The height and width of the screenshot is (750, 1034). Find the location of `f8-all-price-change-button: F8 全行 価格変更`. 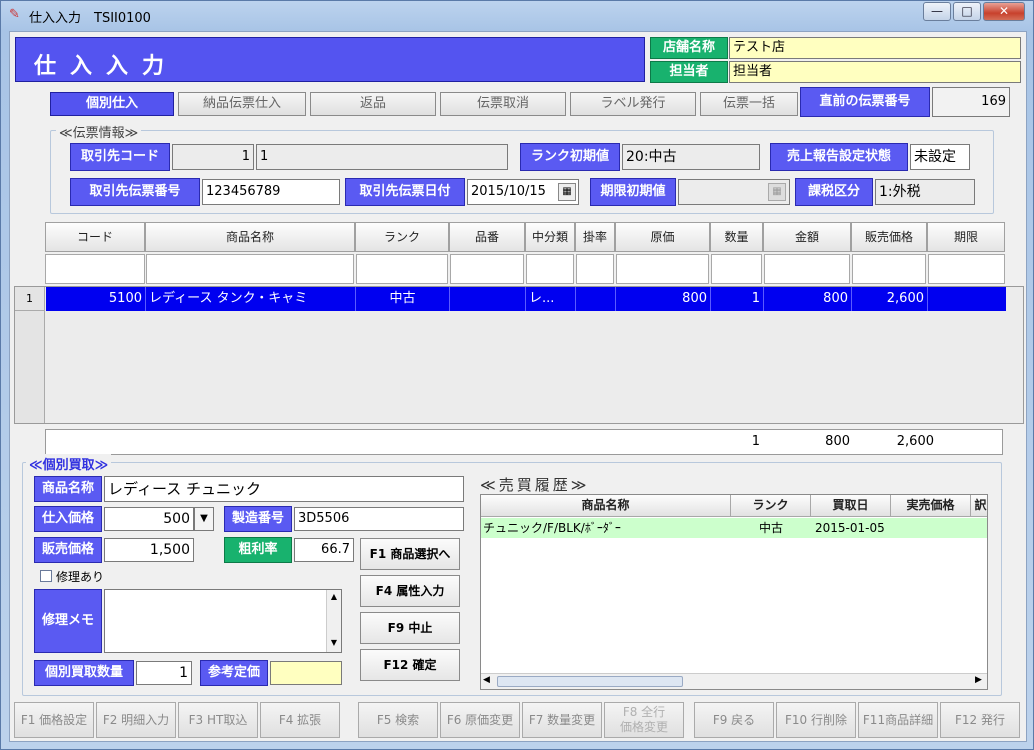

f8-all-price-change-button: F8 全行 価格変更 is located at coordinates (644, 720).